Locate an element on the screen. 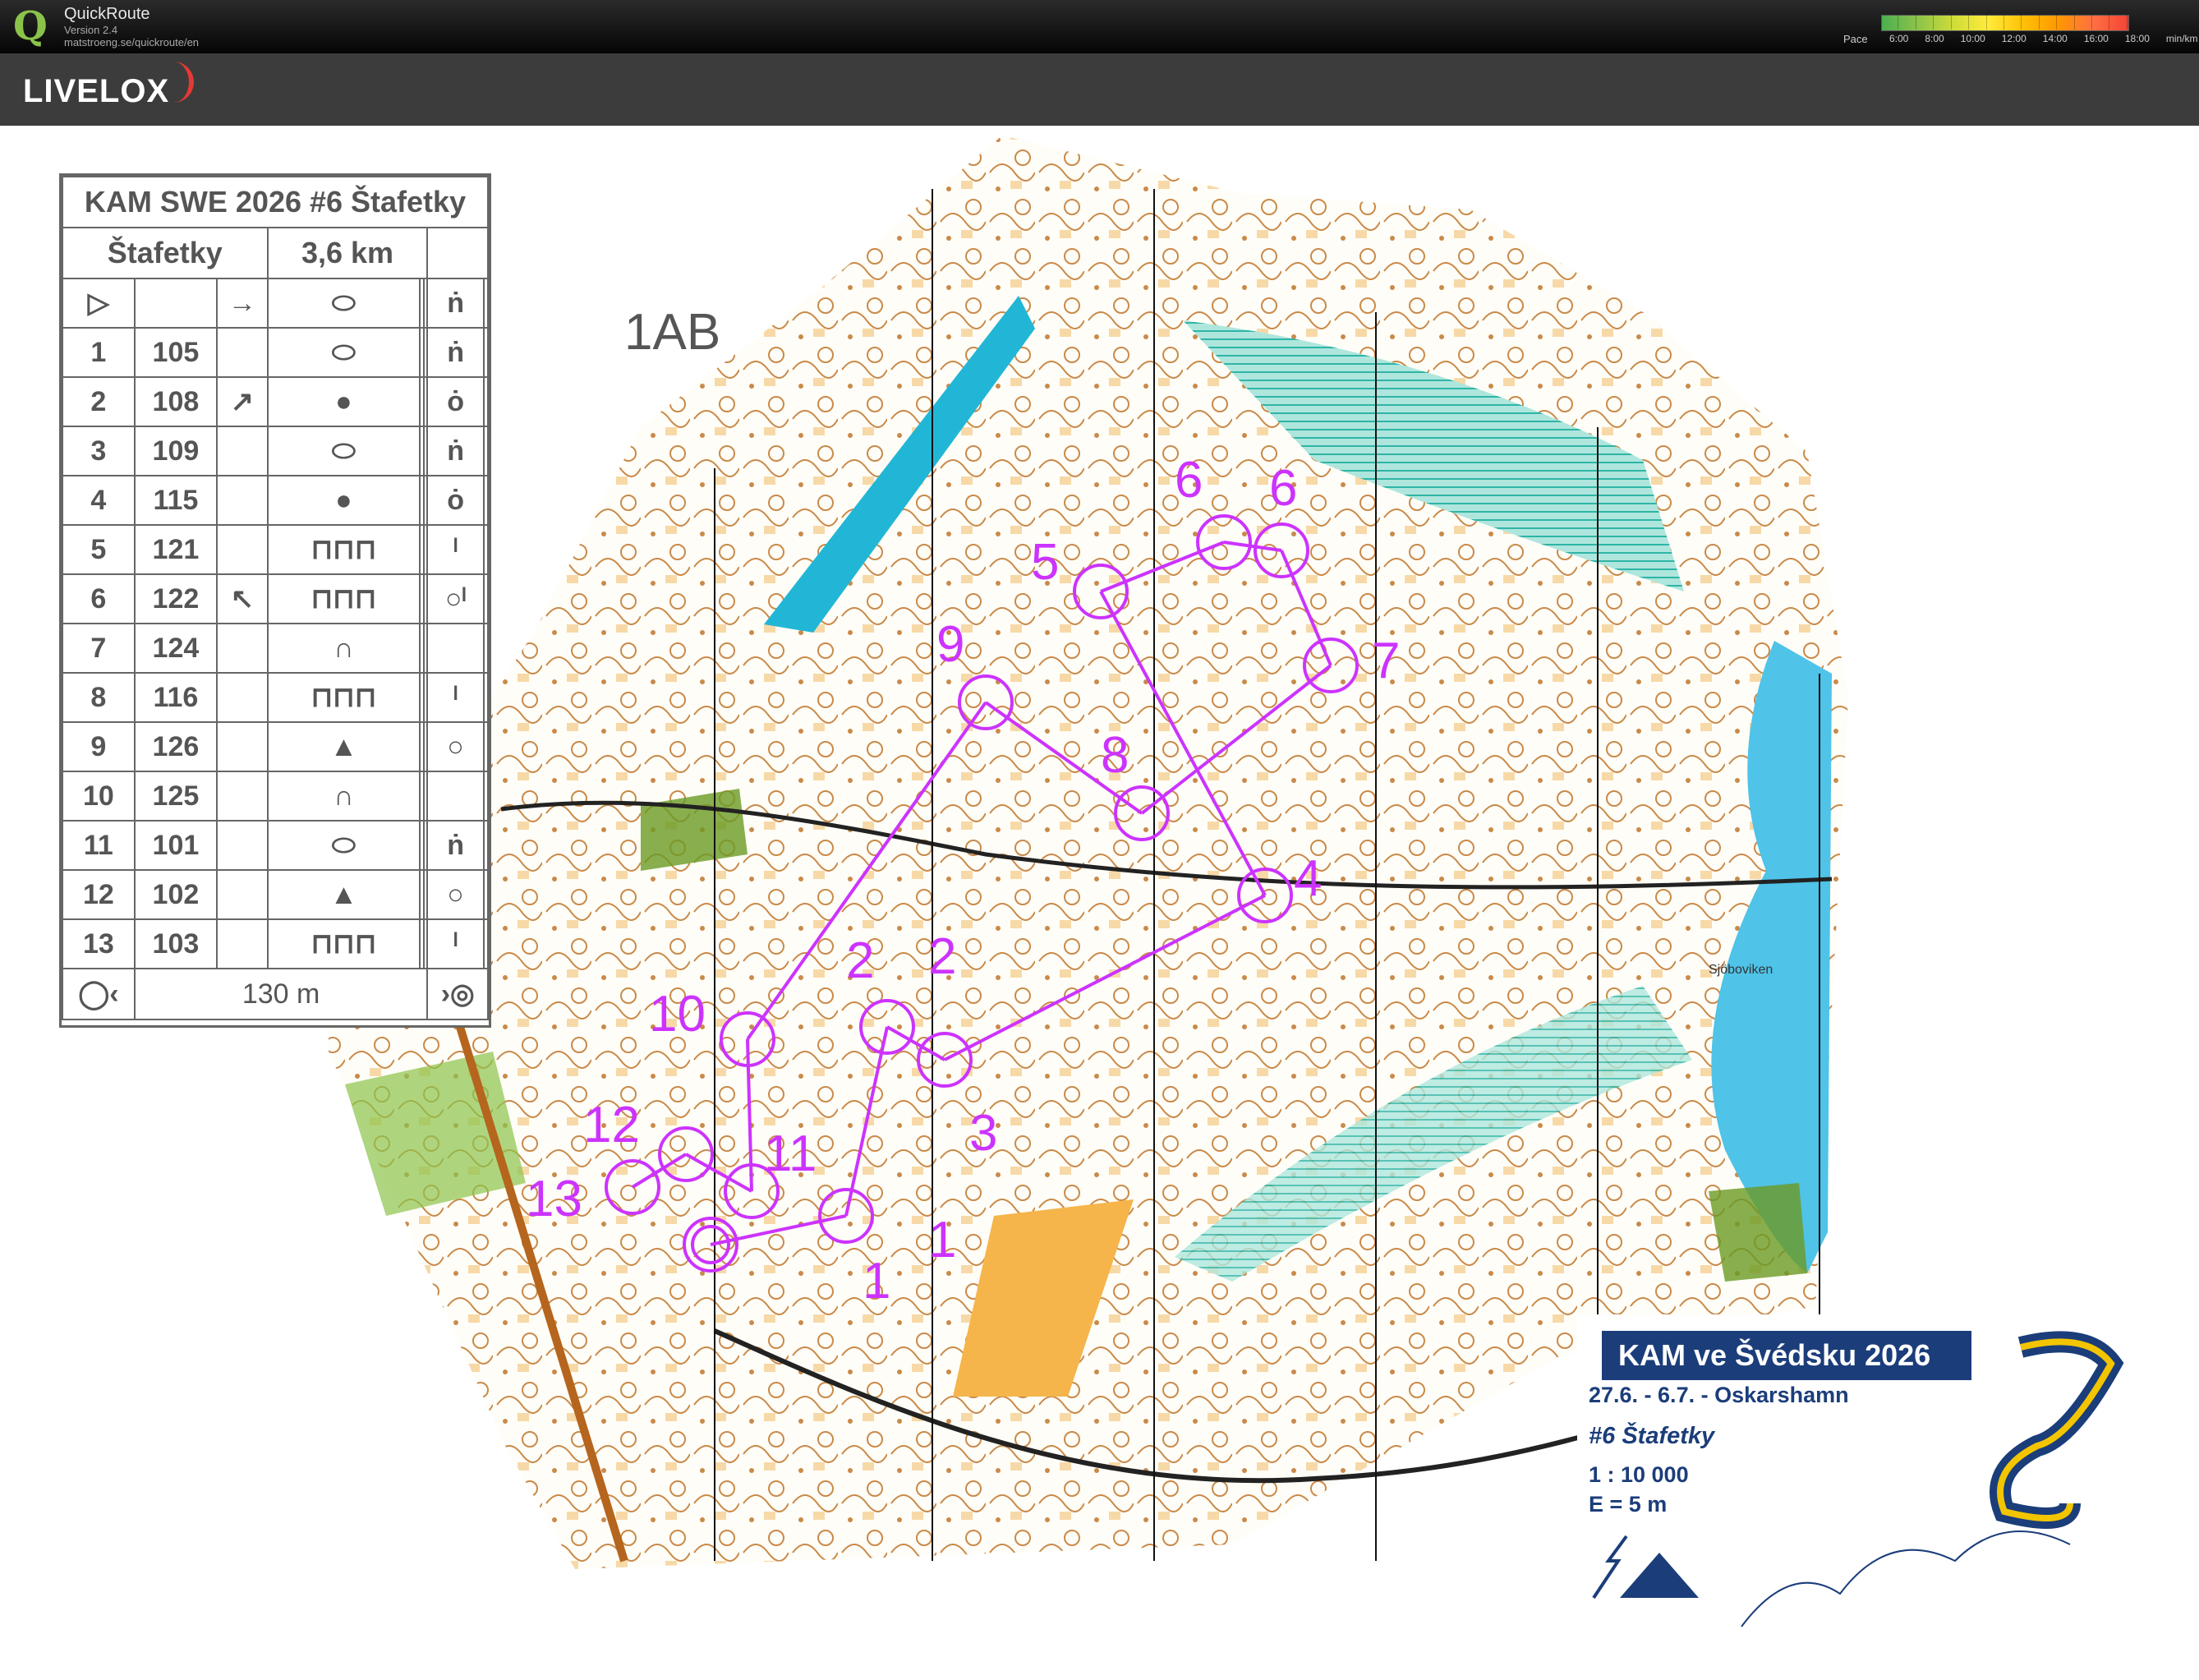 The width and height of the screenshot is (2199, 1680). pace-value: 16:00 is located at coordinates (2096, 38).